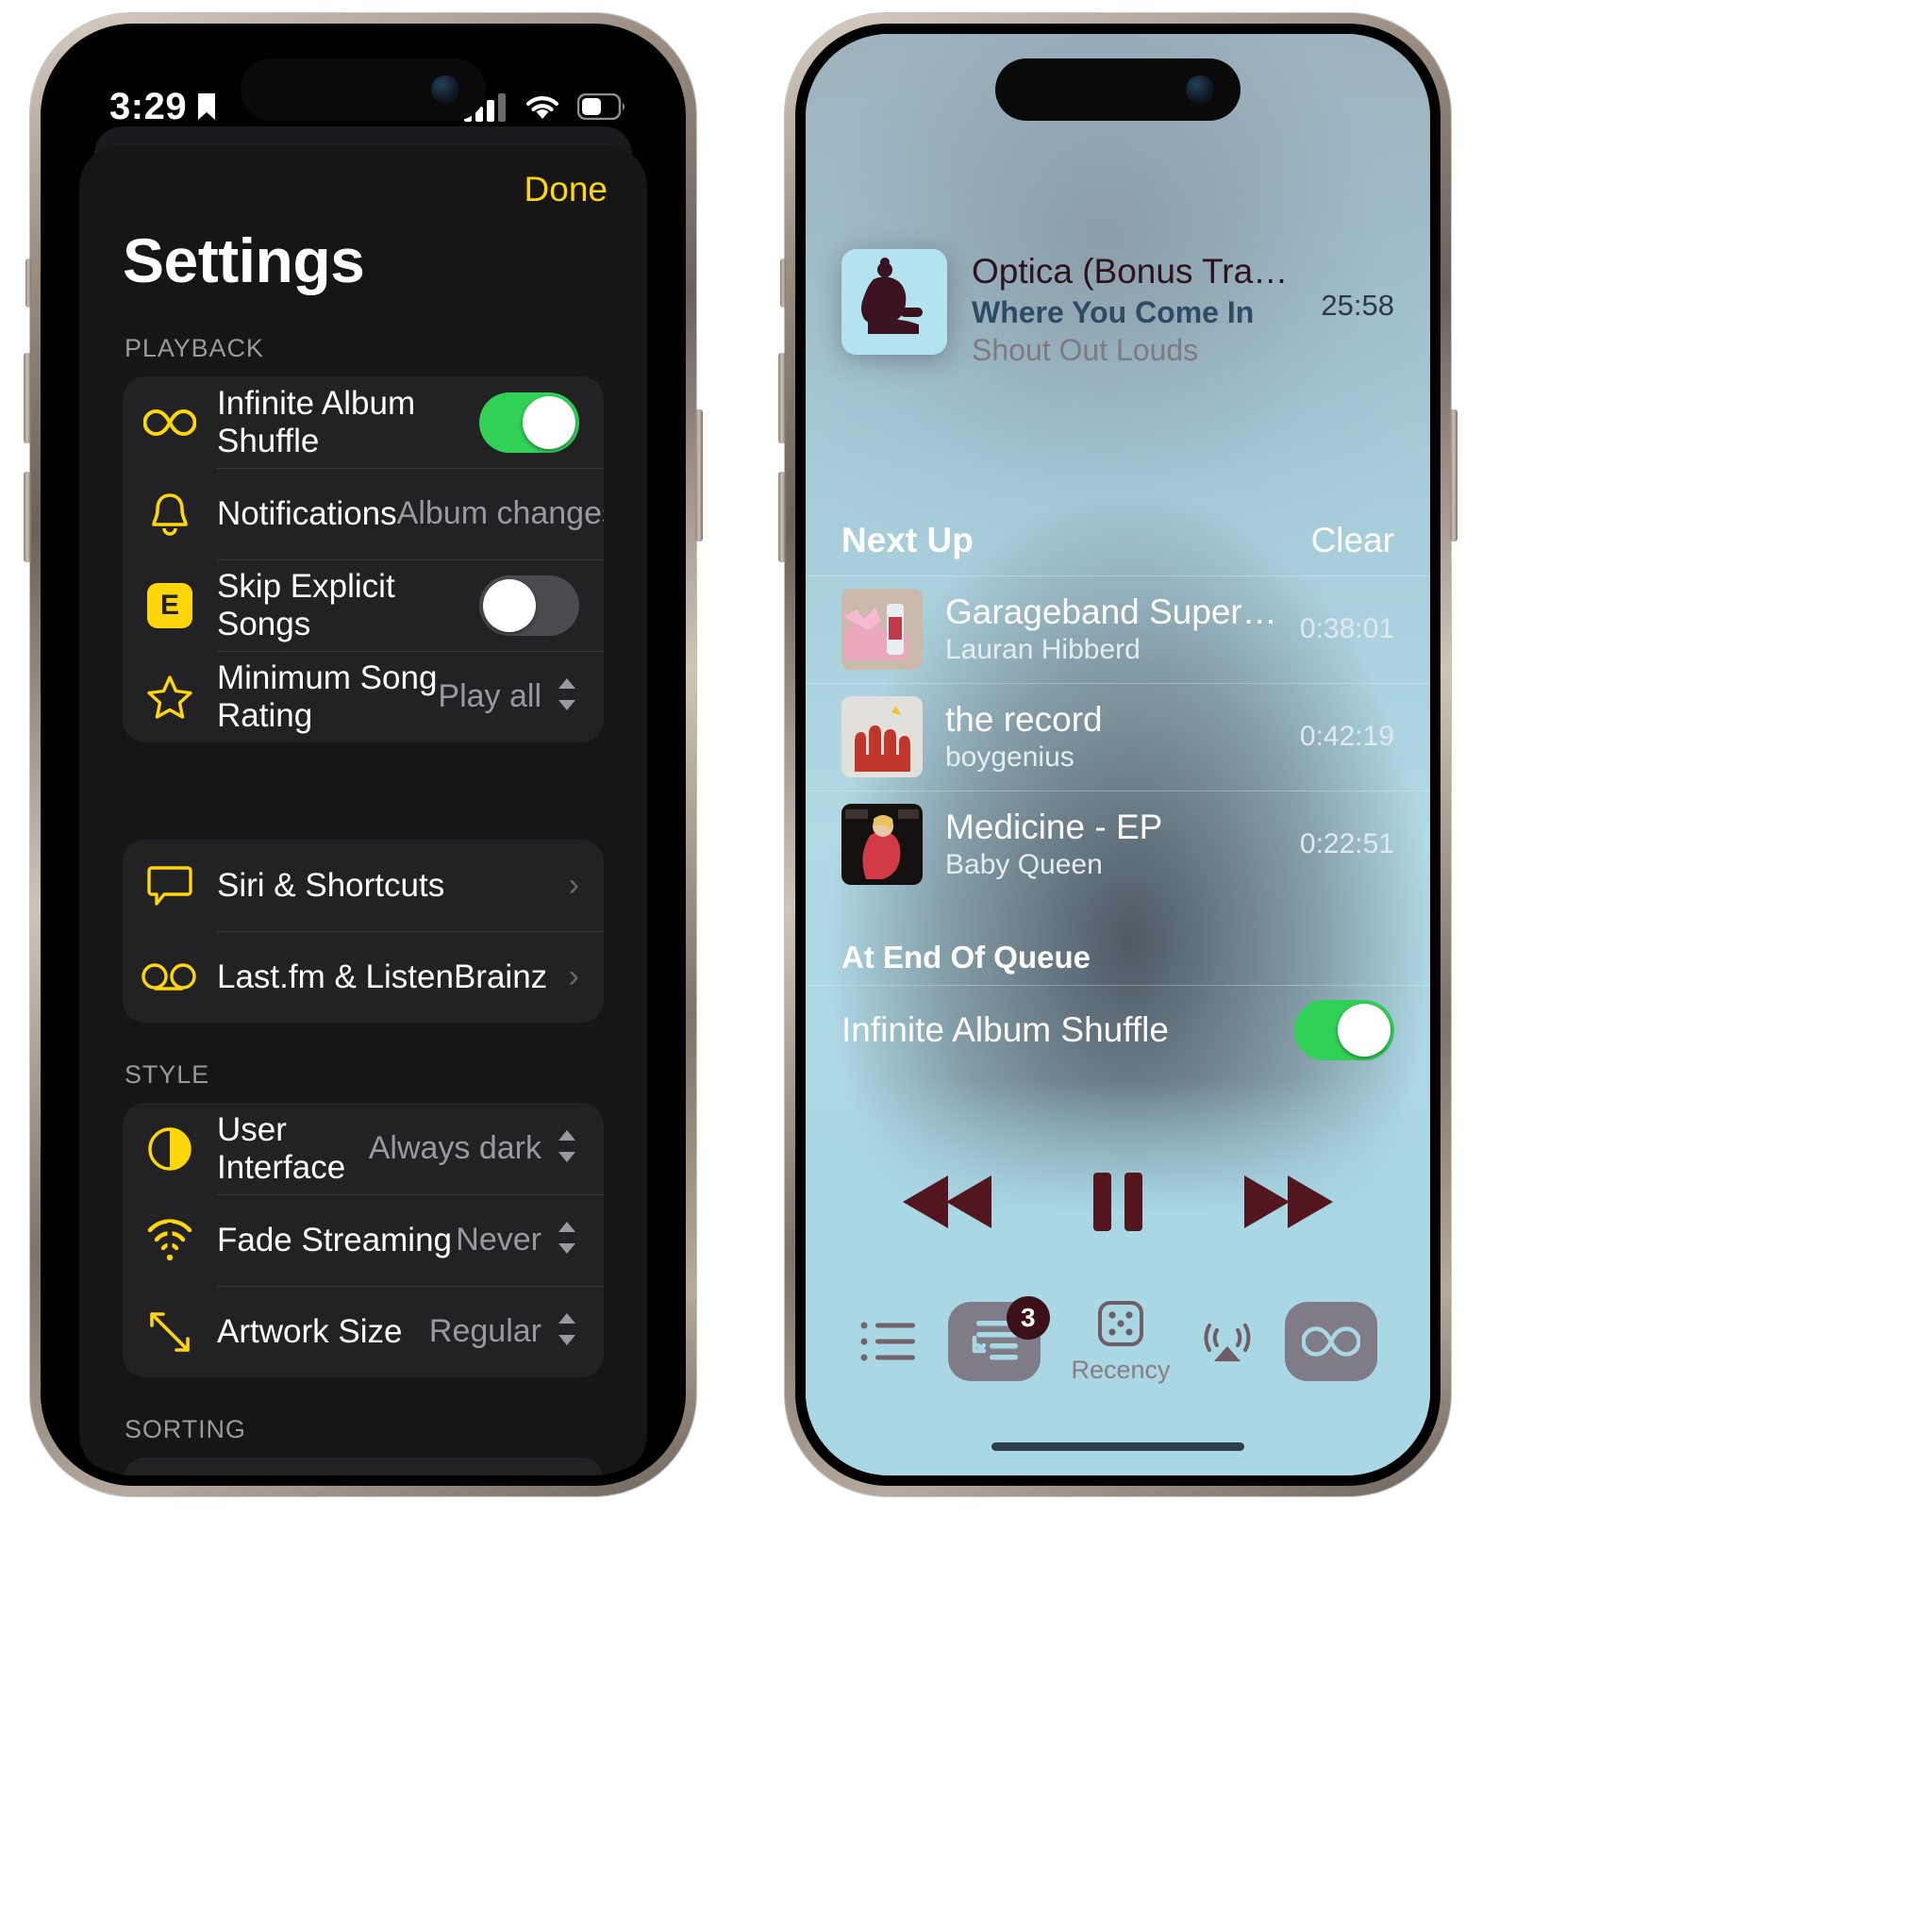 This screenshot has width=1932, height=1916. What do you see at coordinates (364, 89) in the screenshot?
I see `dynamic-island` at bounding box center [364, 89].